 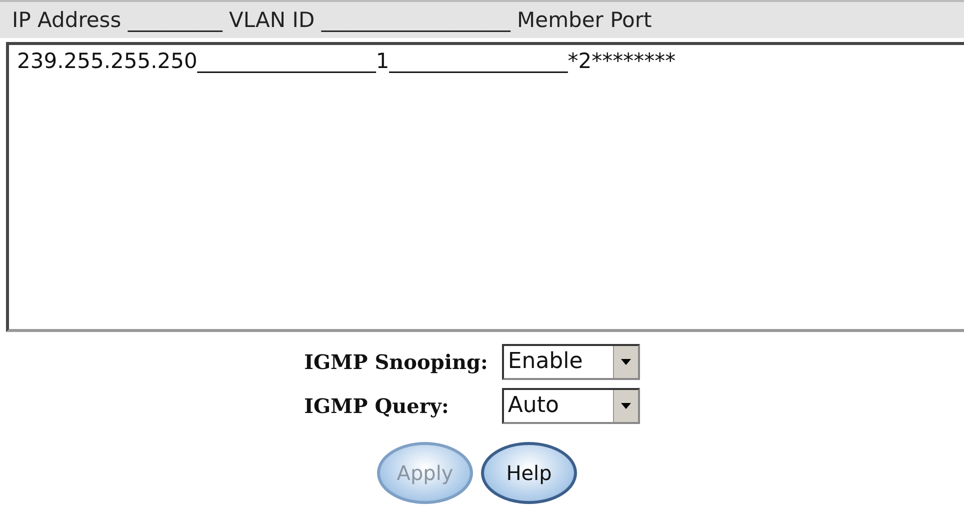 What do you see at coordinates (396, 362) in the screenshot?
I see `setting-label: IGMP Snooping:` at bounding box center [396, 362].